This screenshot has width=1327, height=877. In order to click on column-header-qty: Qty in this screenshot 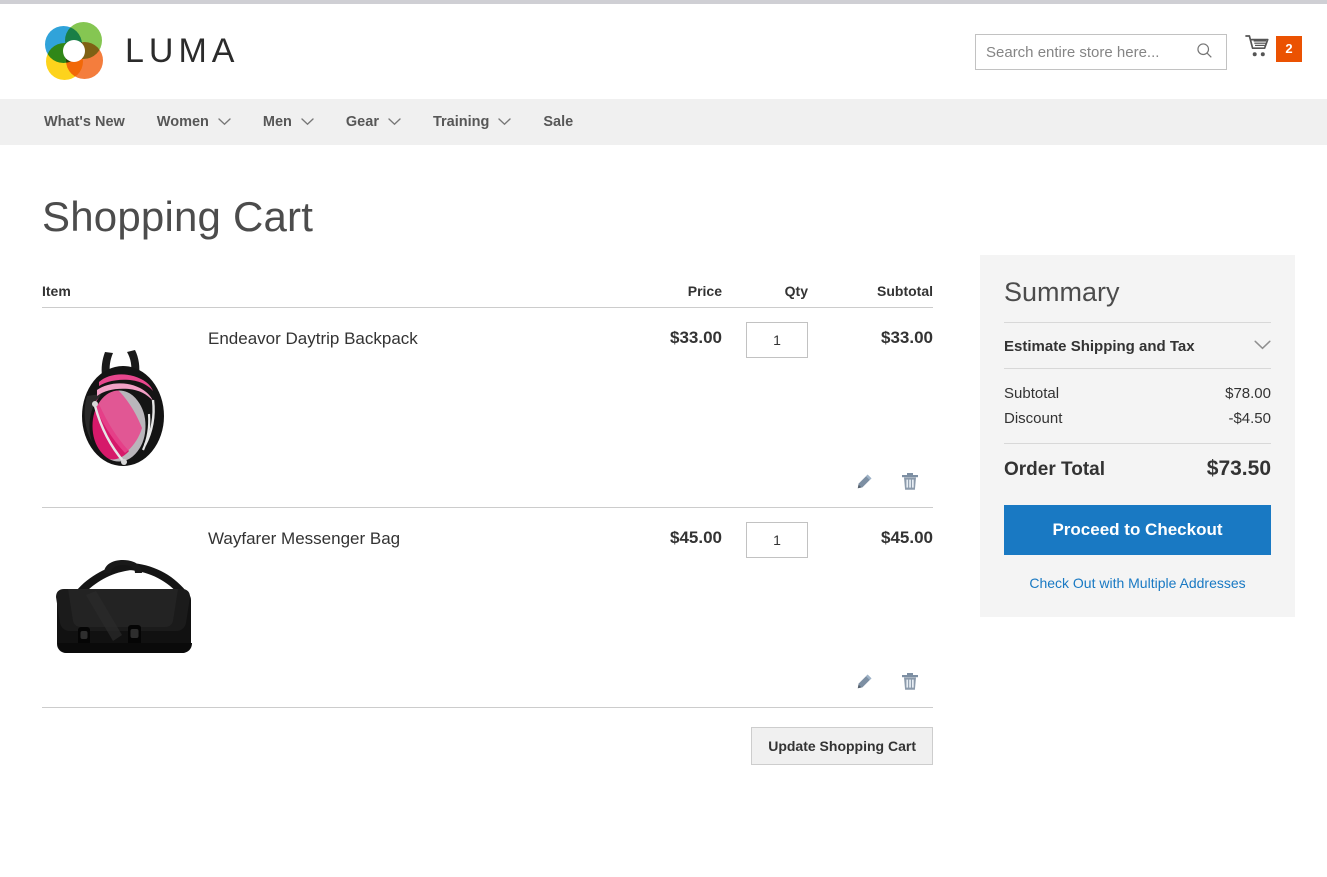, I will do `click(796, 291)`.